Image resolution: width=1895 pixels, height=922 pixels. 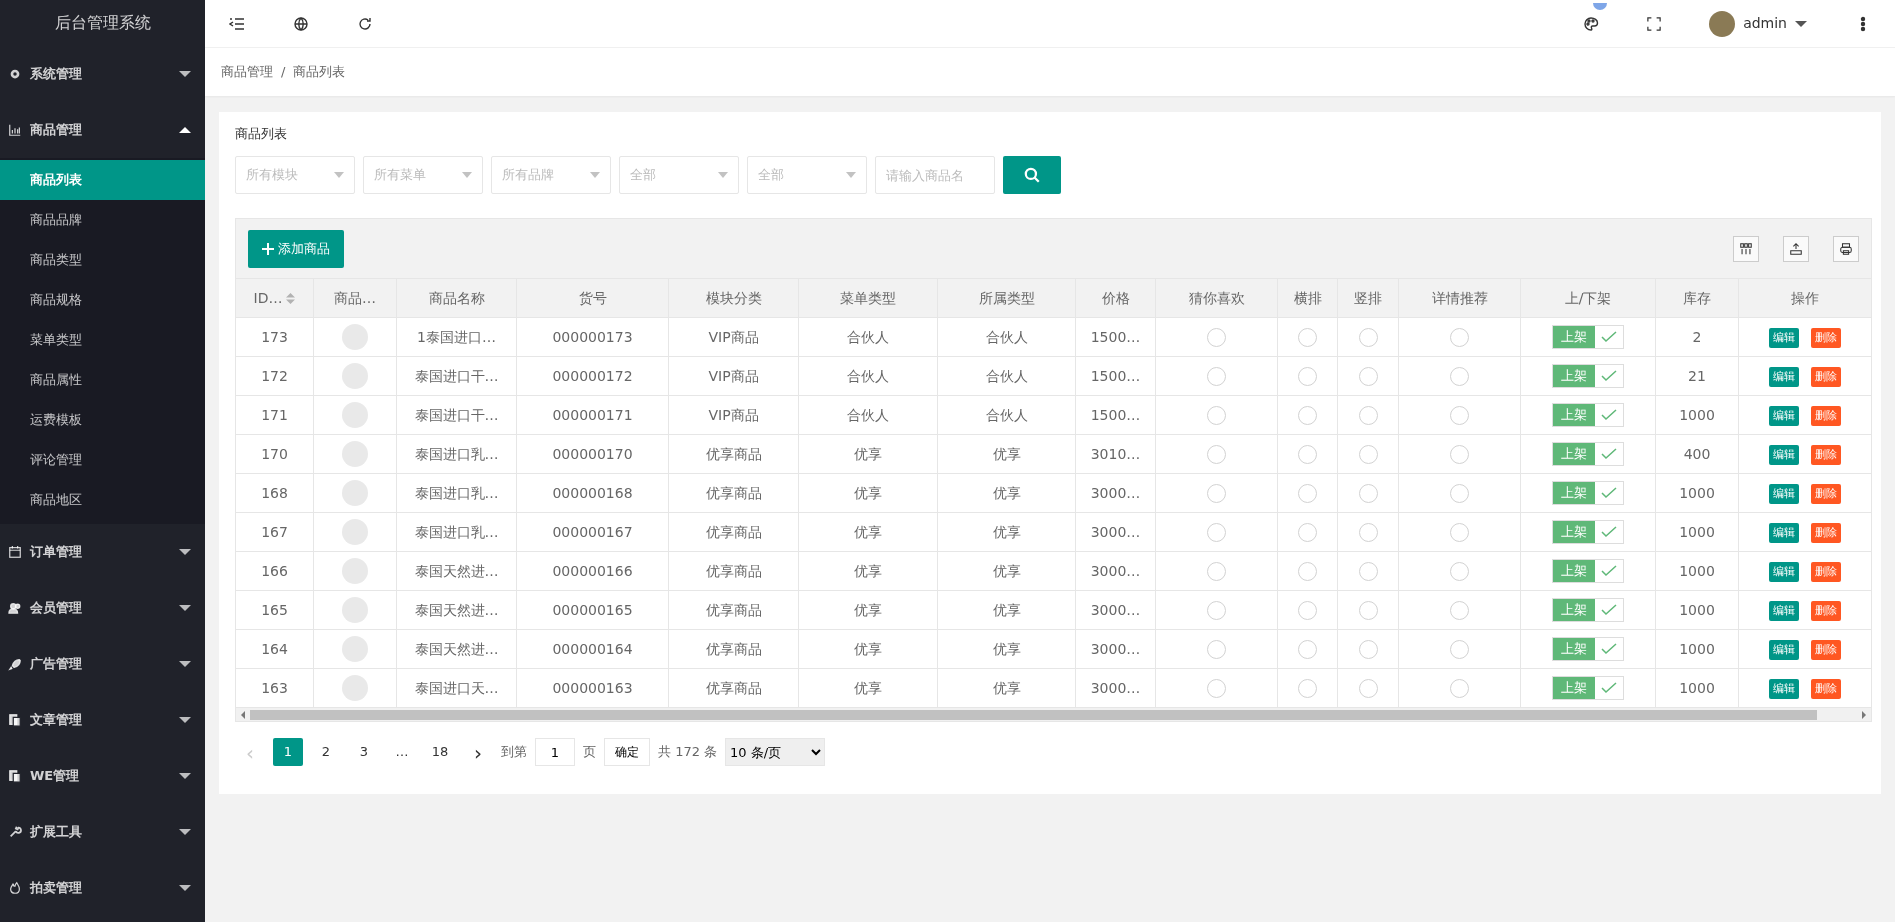 I want to click on module-cell: 优享商品, so click(x=733, y=648).